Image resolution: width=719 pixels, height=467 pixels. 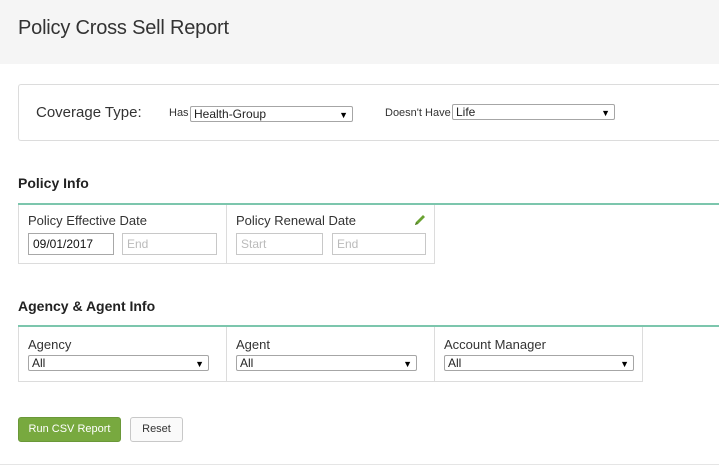 I want to click on policy-effective-date-label: Policy Effective Date, so click(x=87, y=220).